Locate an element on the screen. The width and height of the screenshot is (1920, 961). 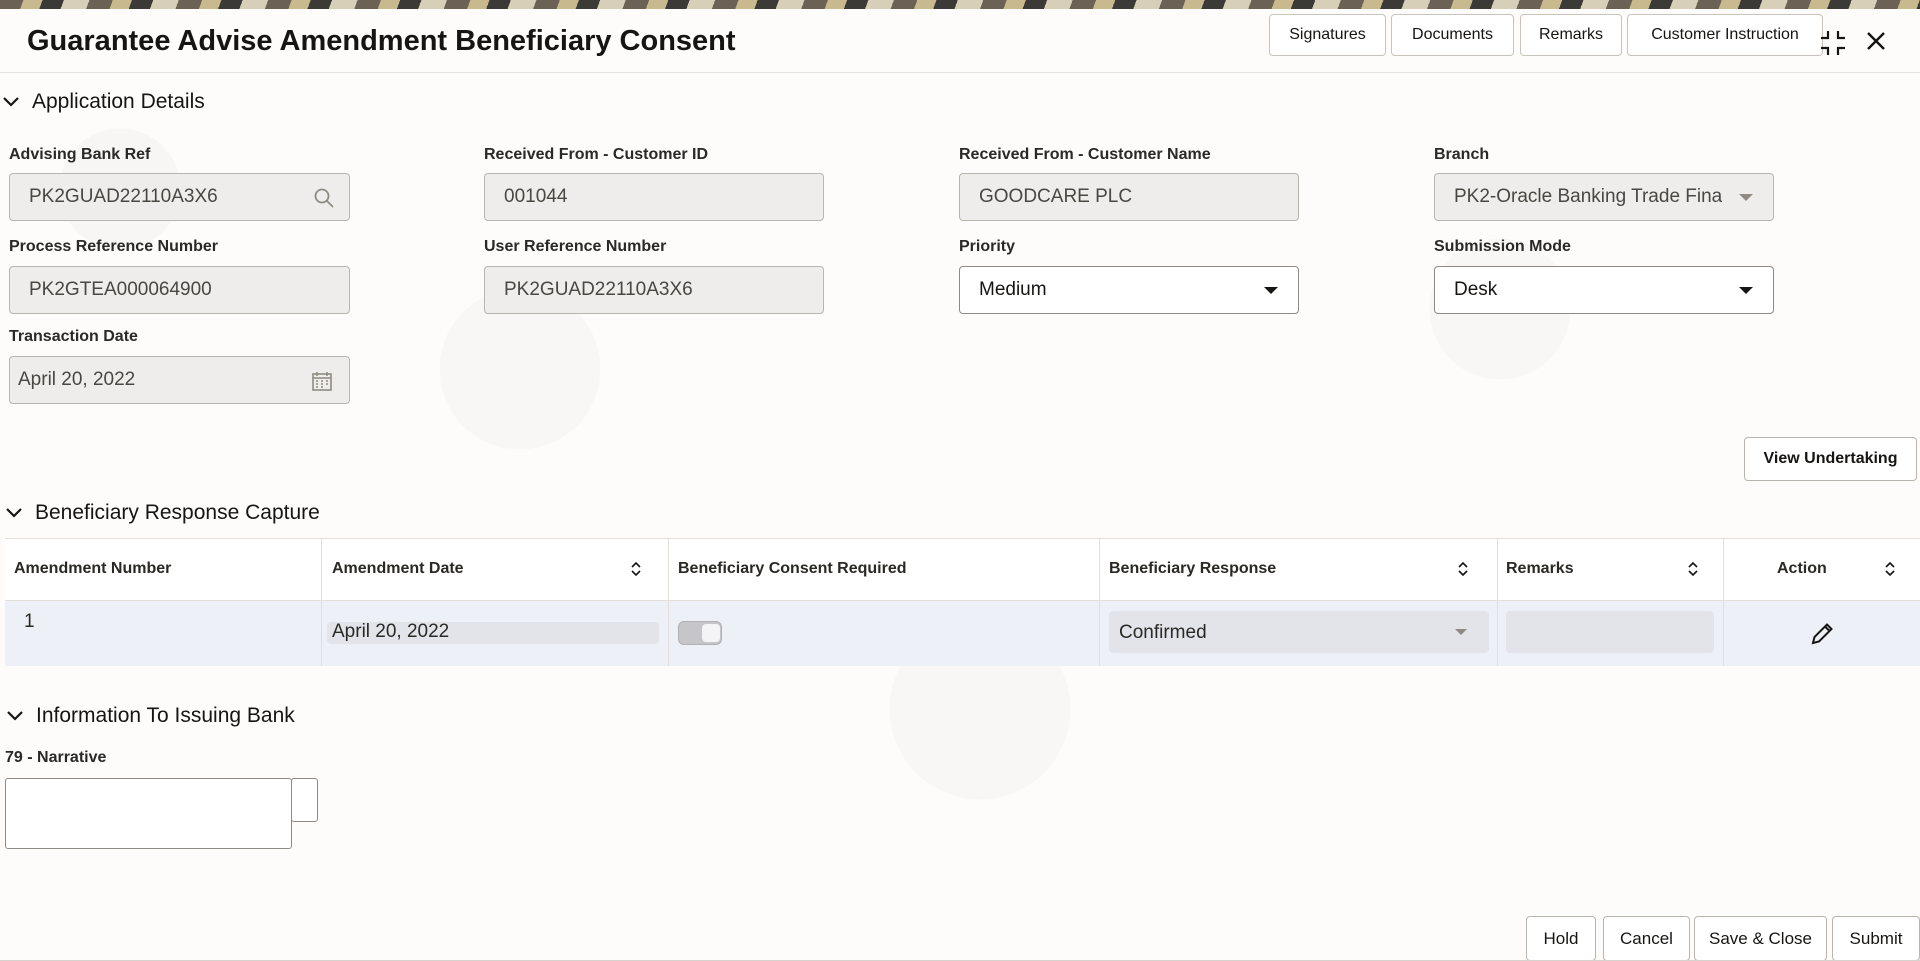
column-header: Remarks is located at coordinates (1540, 569).